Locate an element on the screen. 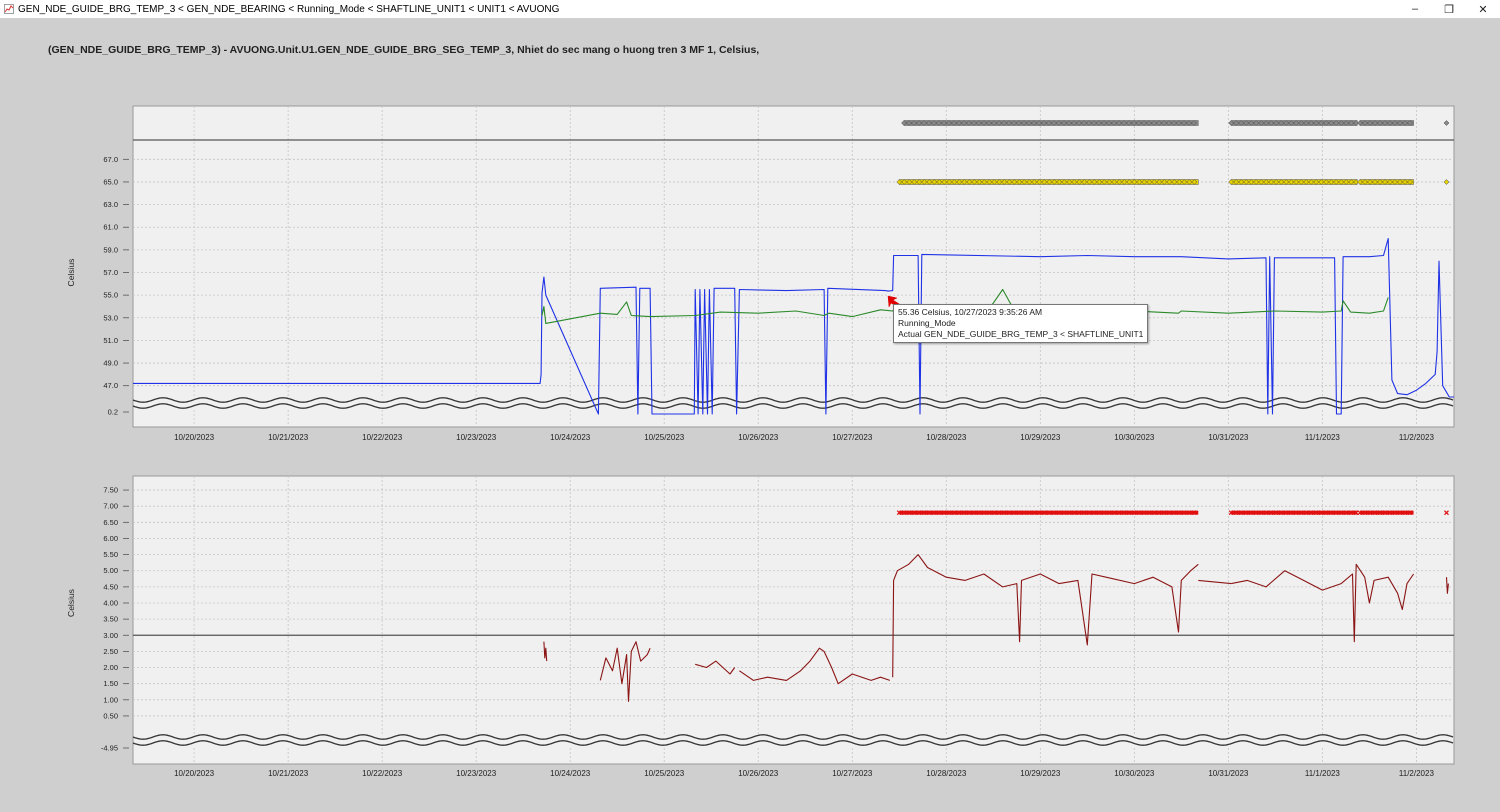 This screenshot has height=812, width=1500. y-tick-label: 51.0 is located at coordinates (110, 340).